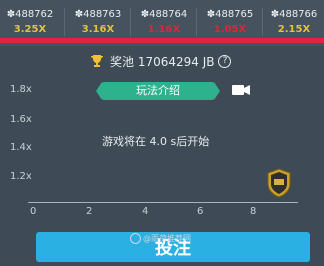  What do you see at coordinates (241, 90) in the screenshot?
I see `video-icon` at bounding box center [241, 90].